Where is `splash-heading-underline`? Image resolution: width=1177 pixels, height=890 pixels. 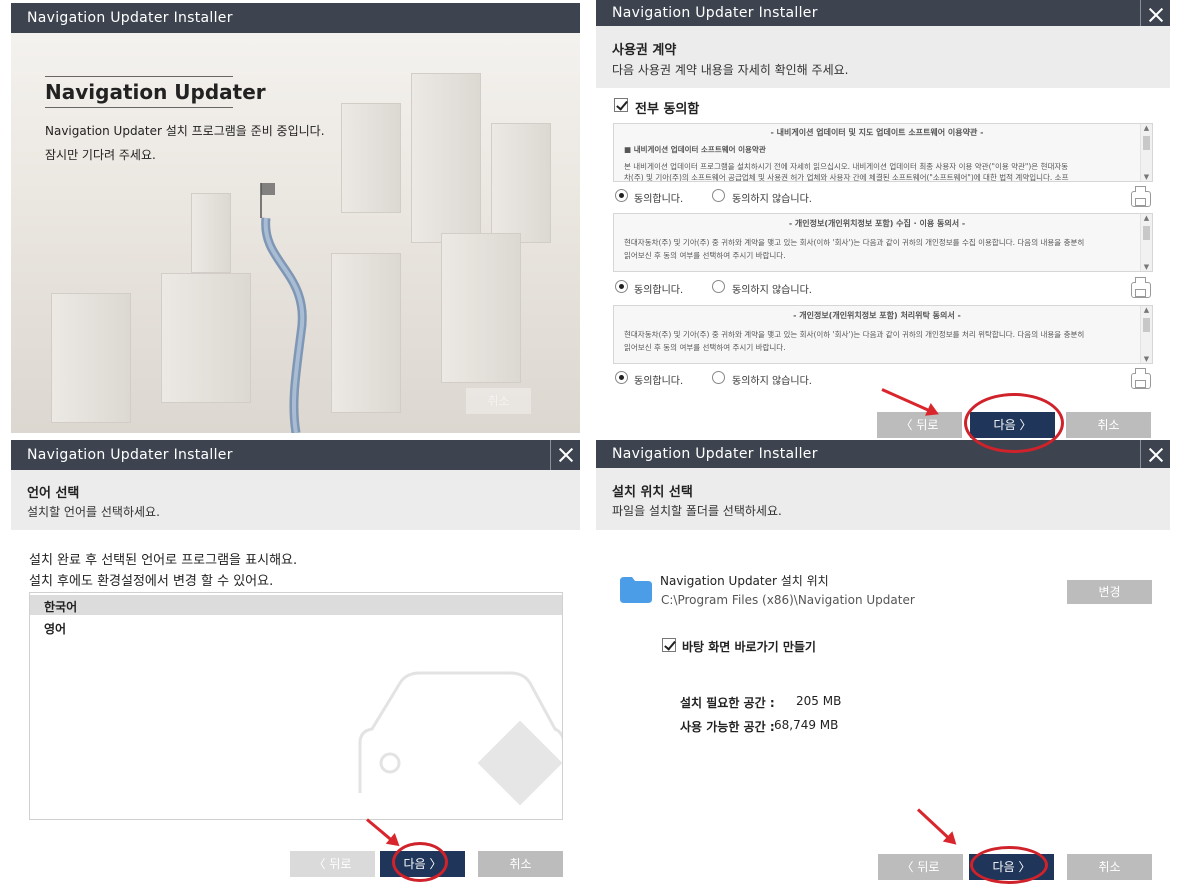 splash-heading-underline is located at coordinates (139, 107).